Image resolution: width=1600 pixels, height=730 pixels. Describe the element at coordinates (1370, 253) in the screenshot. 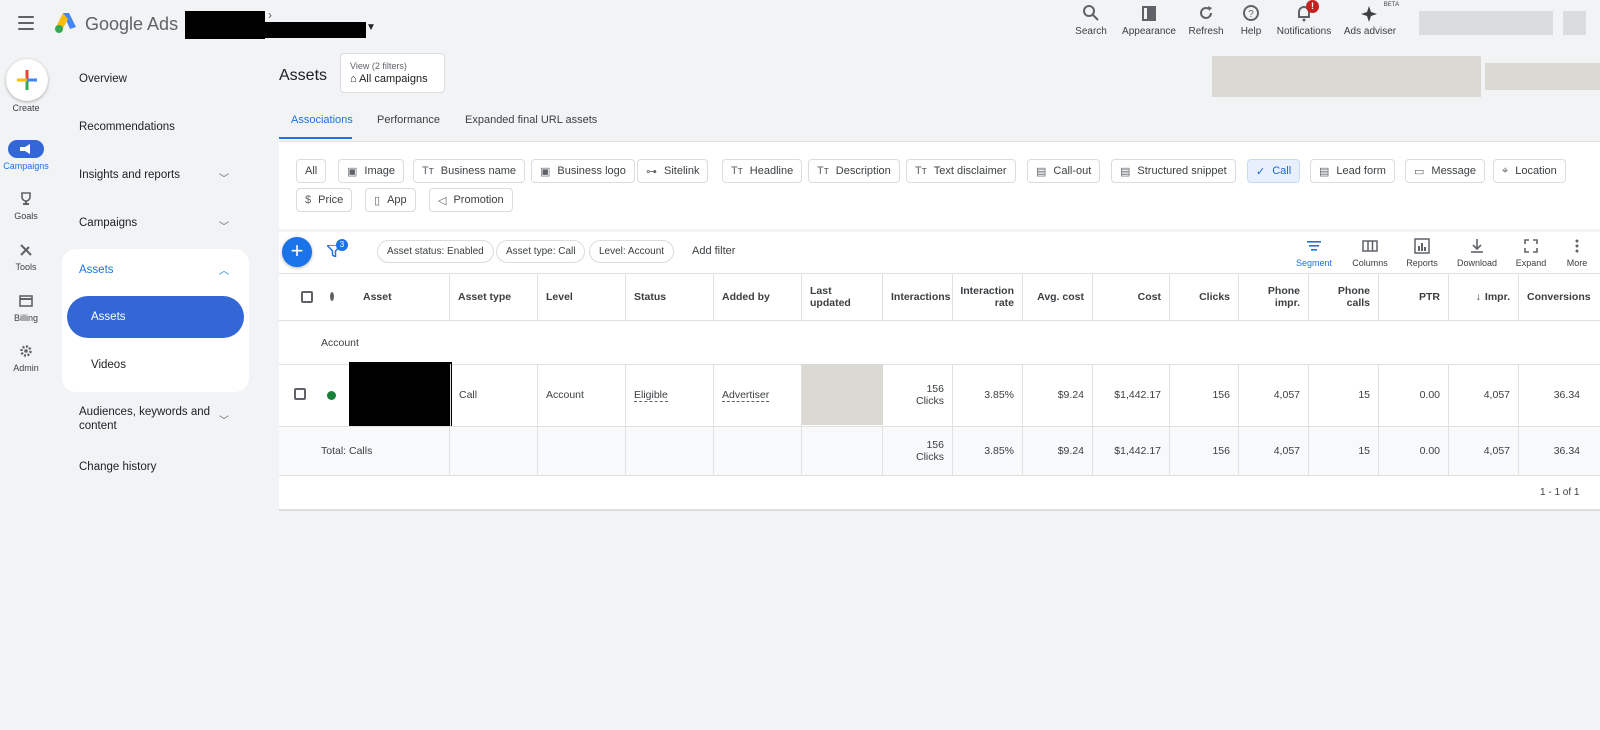

I see `columns-button: Columns` at that location.